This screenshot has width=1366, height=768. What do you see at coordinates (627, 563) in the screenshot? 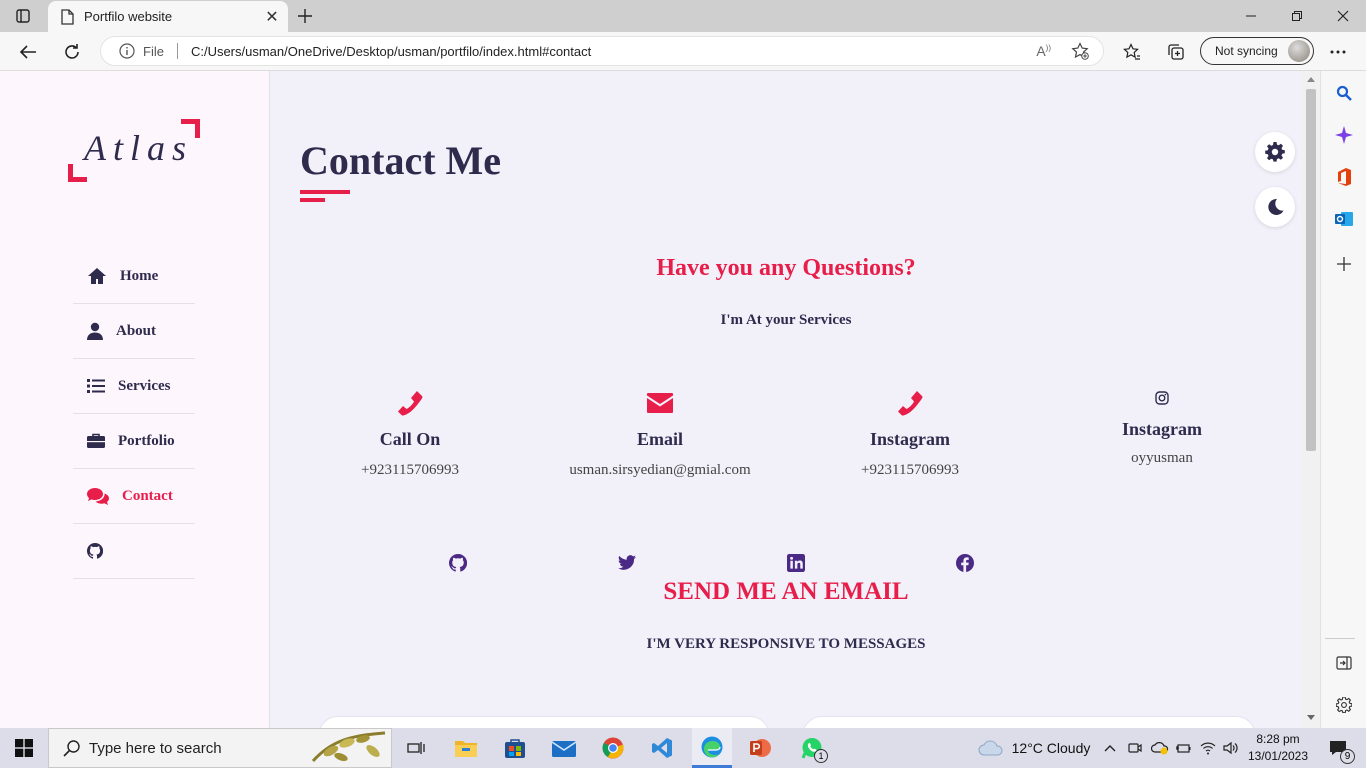
I see `twitter-icon` at bounding box center [627, 563].